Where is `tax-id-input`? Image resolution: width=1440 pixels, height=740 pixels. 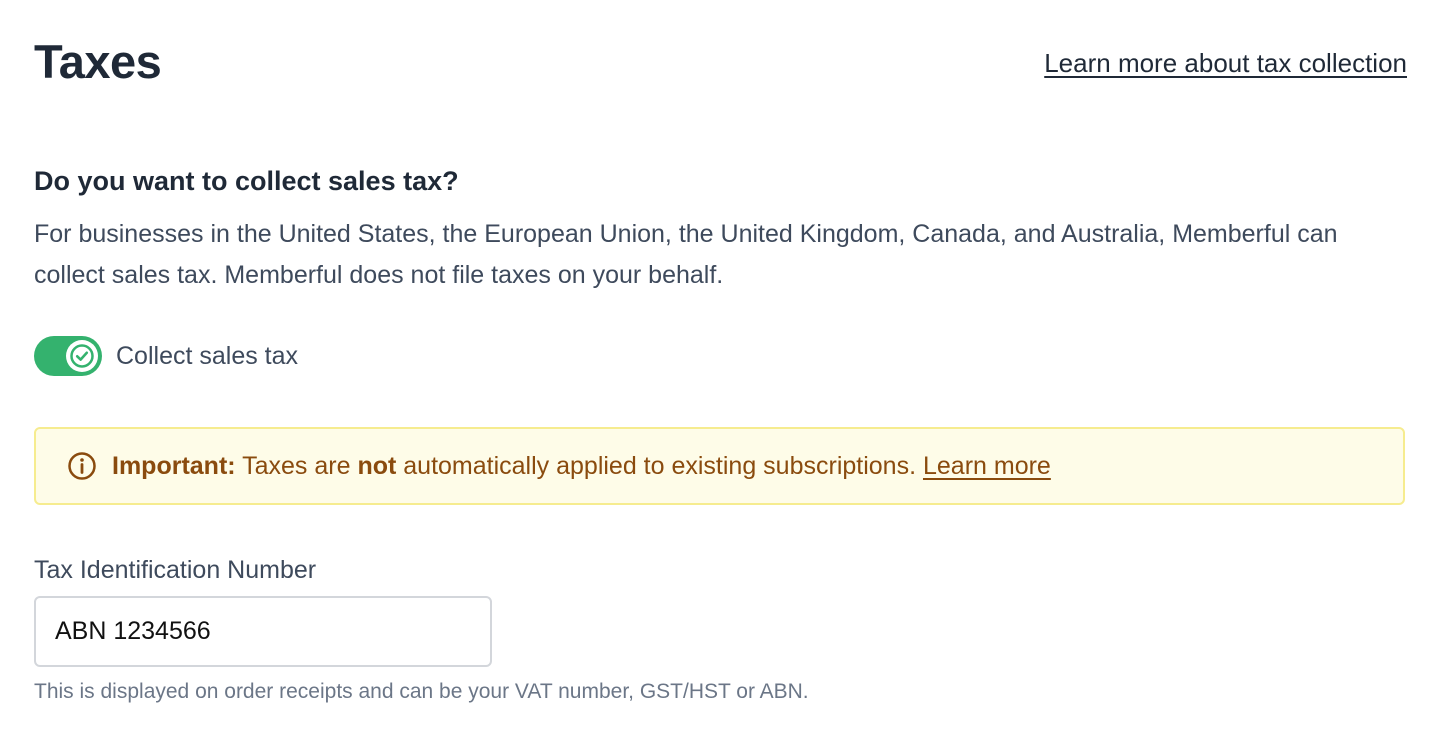
tax-id-input is located at coordinates (263, 631).